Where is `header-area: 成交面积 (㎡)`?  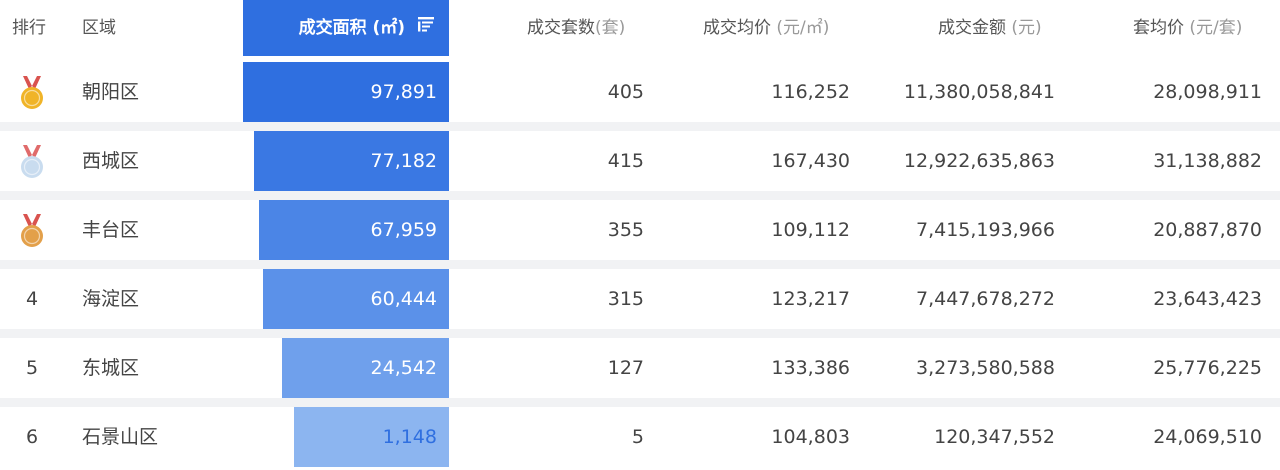 header-area: 成交面积 (㎡) is located at coordinates (346, 28).